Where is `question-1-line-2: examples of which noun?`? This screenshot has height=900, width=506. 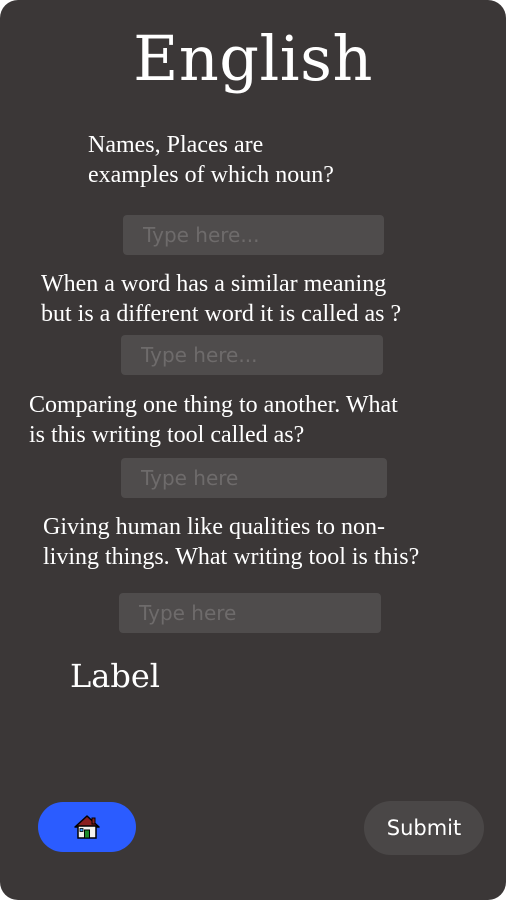 question-1-line-2: examples of which noun? is located at coordinates (211, 175).